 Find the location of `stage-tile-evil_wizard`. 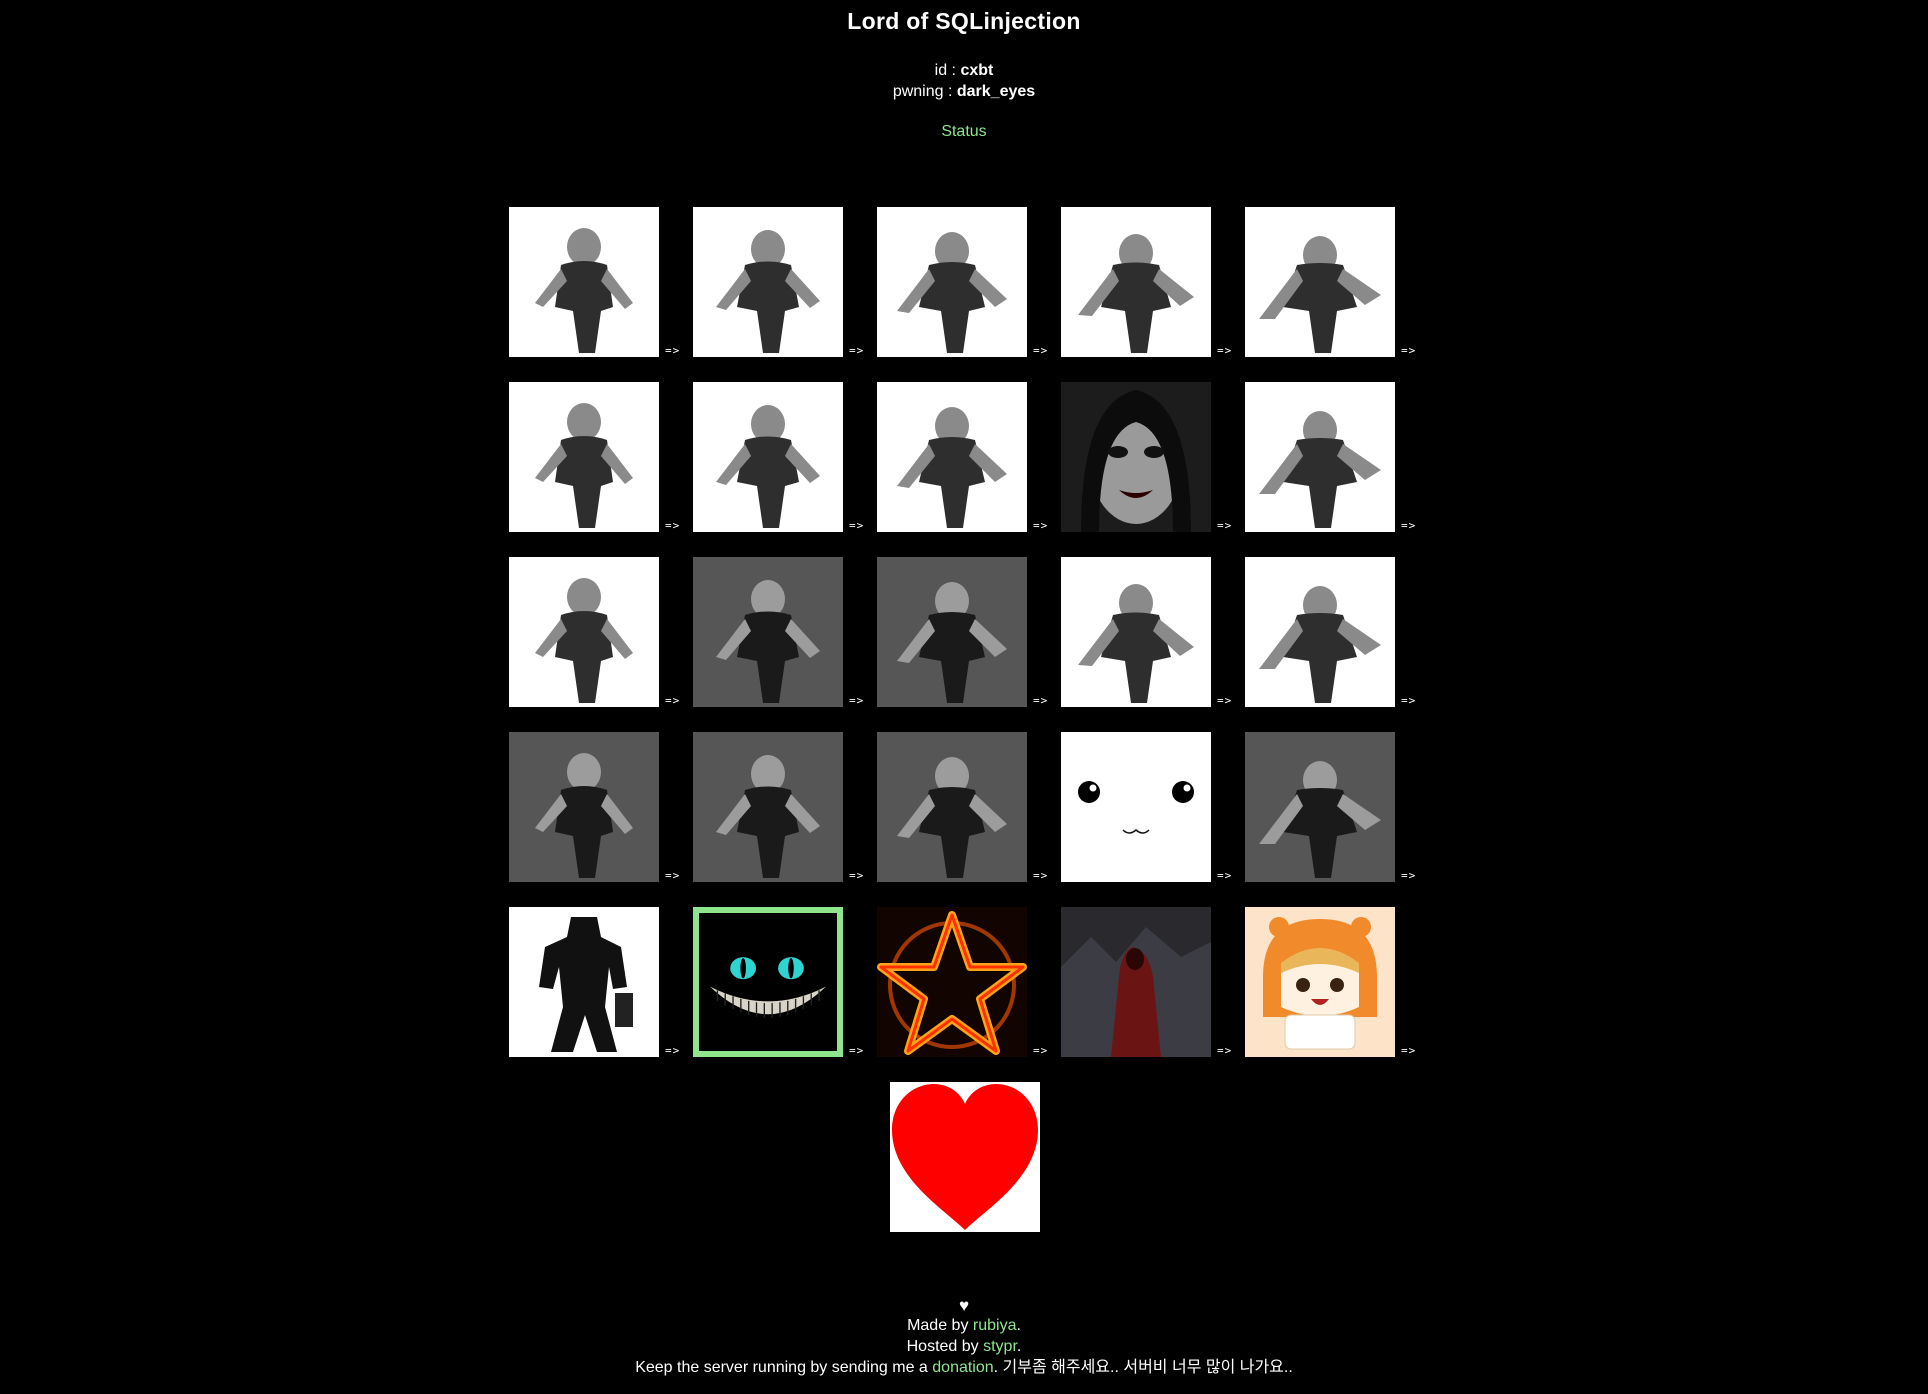

stage-tile-evil_wizard is located at coordinates (1136, 982).